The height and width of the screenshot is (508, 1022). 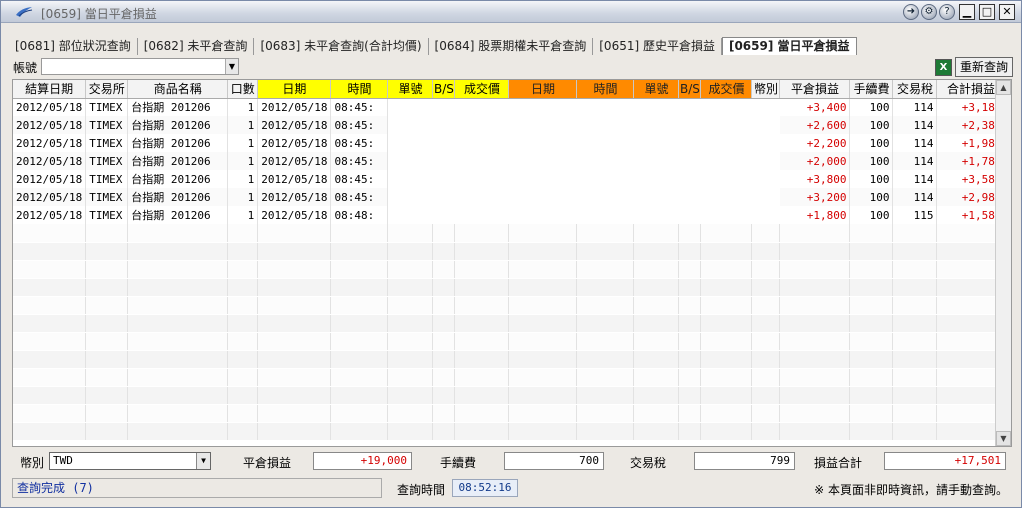 What do you see at coordinates (766, 89) in the screenshot?
I see `col-header: 幣別` at bounding box center [766, 89].